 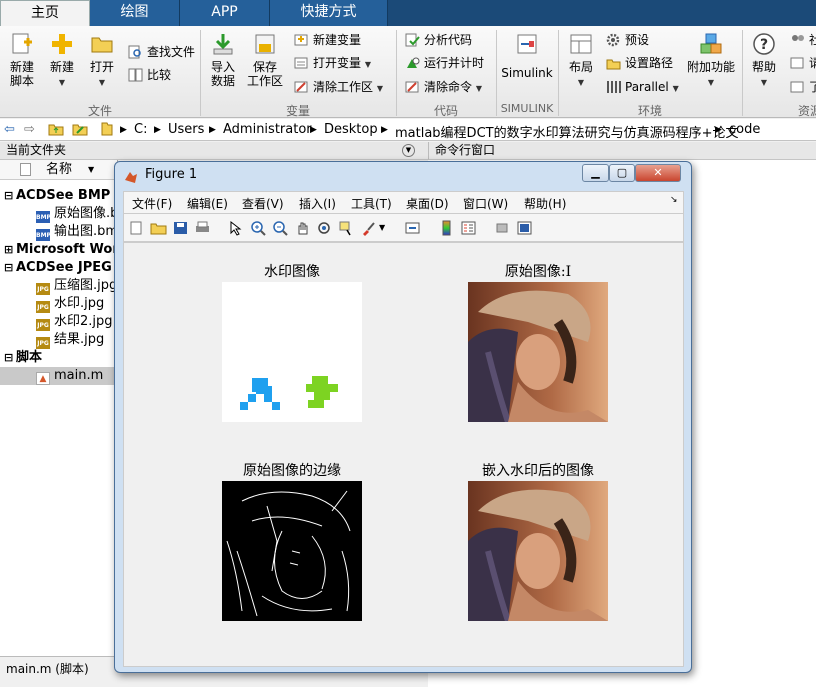 I want to click on learn-button: 了, so click(x=803, y=87).